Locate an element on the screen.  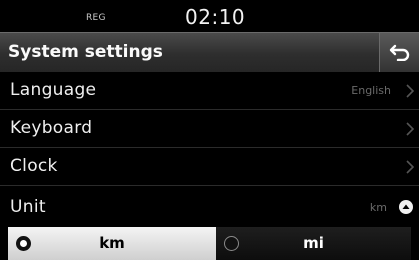
status-bar: REG 02:10 is located at coordinates (209, 16).